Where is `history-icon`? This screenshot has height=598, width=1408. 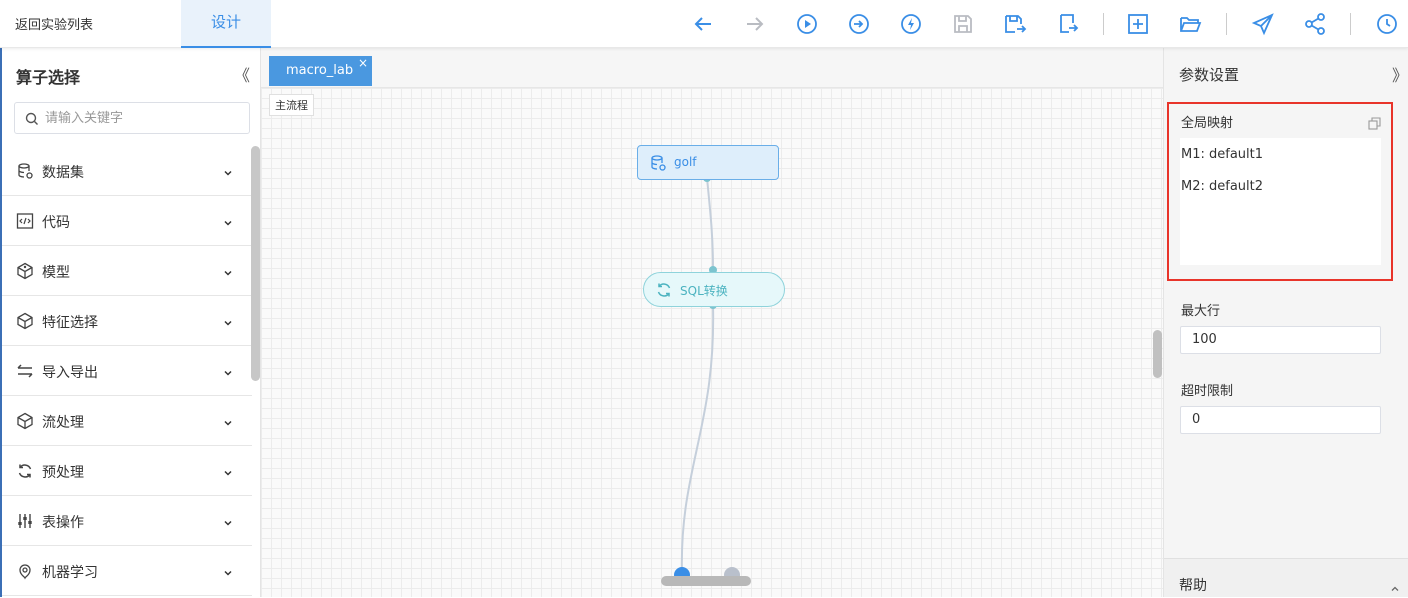
history-icon is located at coordinates (1387, 24).